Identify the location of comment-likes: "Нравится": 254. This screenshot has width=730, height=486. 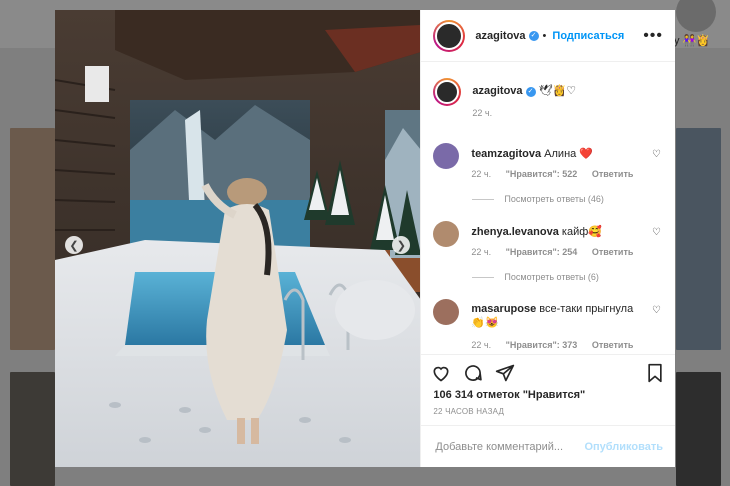
(542, 252).